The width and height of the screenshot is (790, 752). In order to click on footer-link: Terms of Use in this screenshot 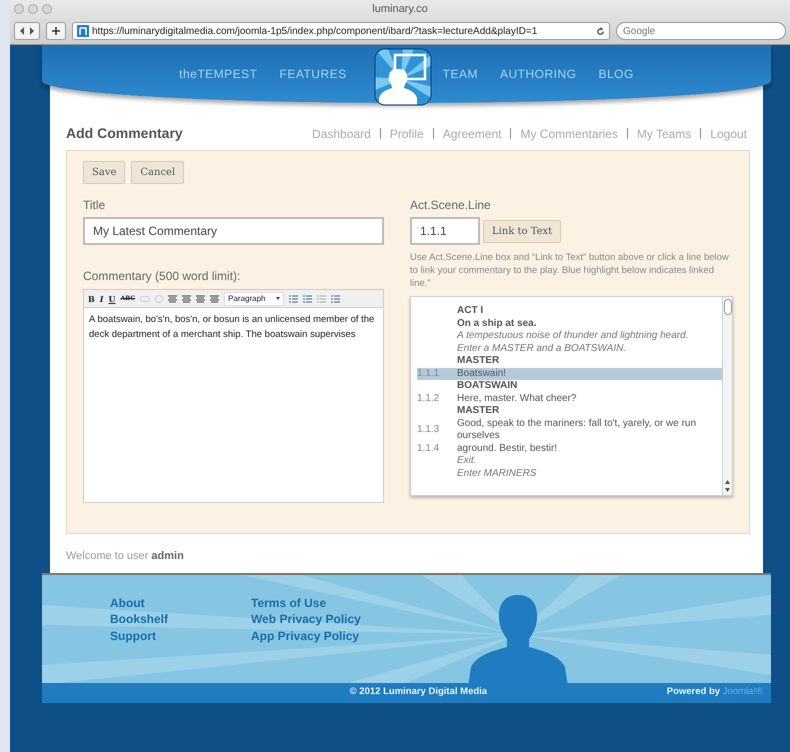, I will do `click(306, 602)`.